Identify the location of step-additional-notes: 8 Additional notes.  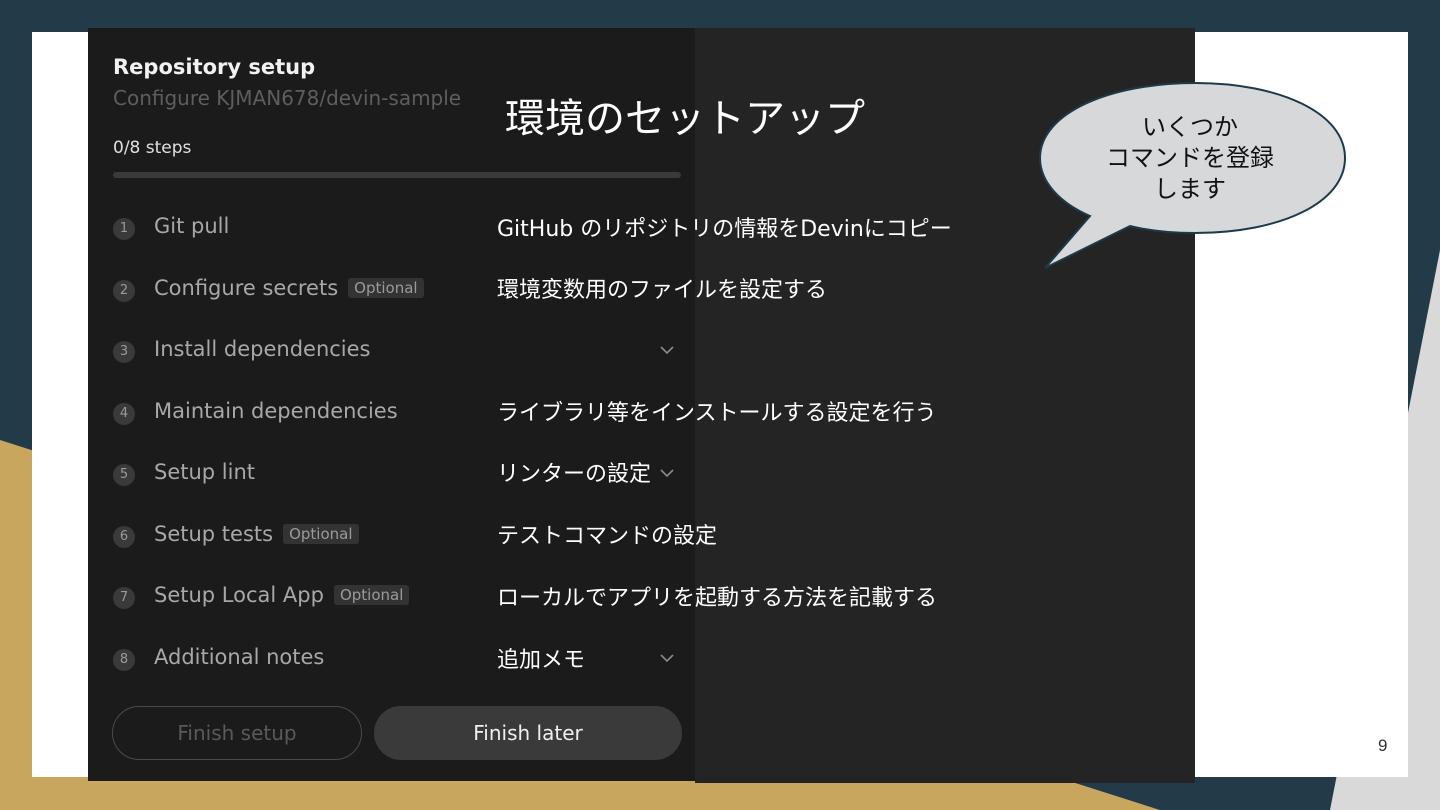
(398, 659).